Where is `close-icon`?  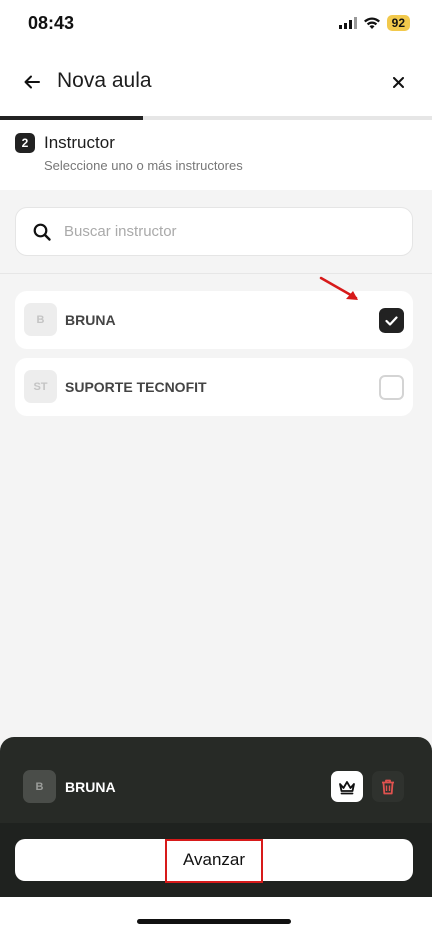
close-icon is located at coordinates (398, 82).